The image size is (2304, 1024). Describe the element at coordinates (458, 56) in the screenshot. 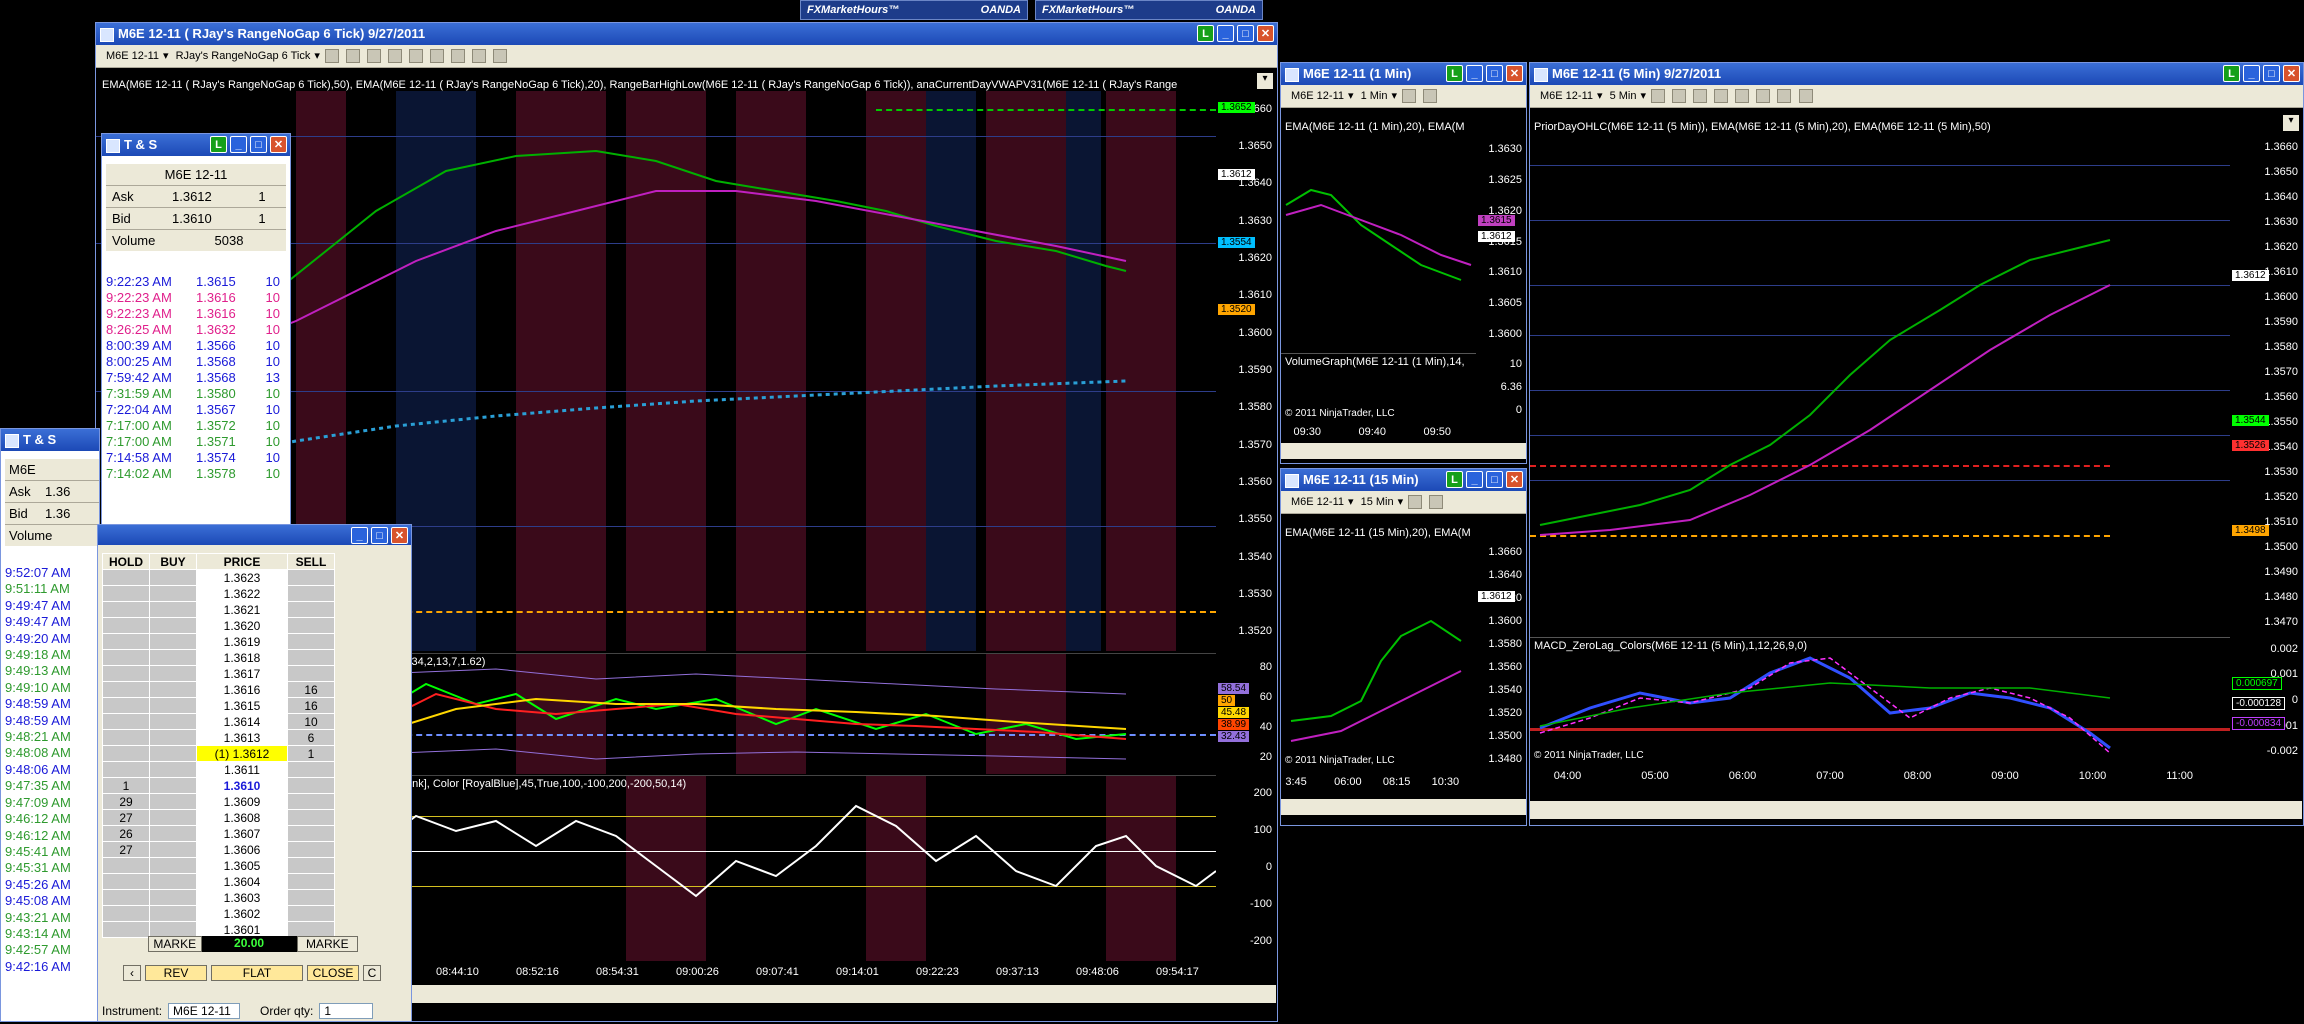

I see `strategies-icon` at that location.